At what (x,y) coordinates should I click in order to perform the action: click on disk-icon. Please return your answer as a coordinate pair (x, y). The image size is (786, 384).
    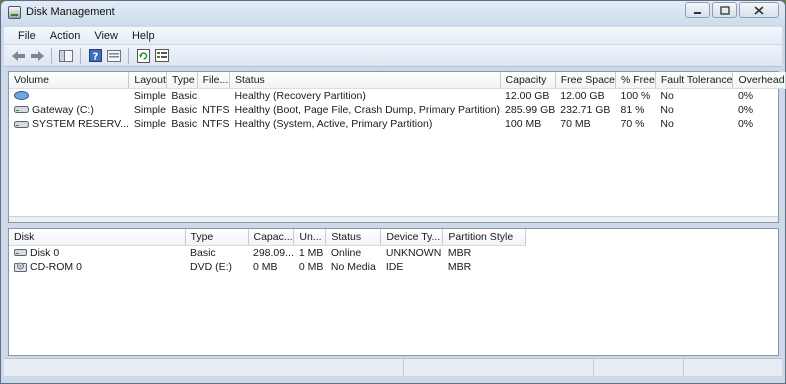
    Looking at the image, I should click on (20, 253).